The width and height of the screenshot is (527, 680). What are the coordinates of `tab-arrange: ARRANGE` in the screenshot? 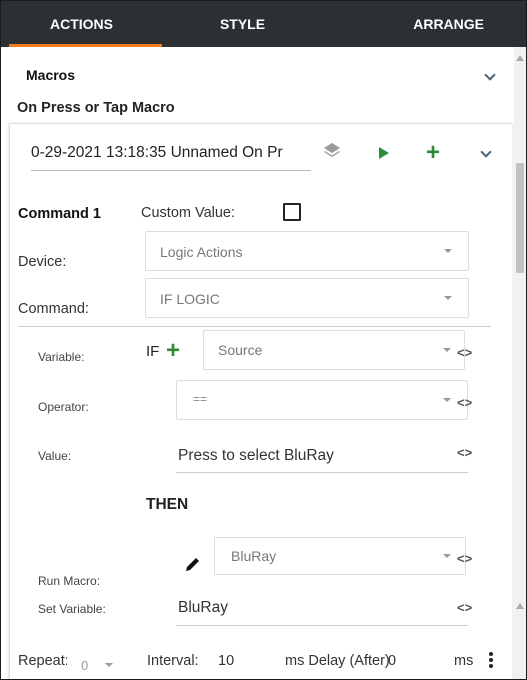 It's located at (424, 24).